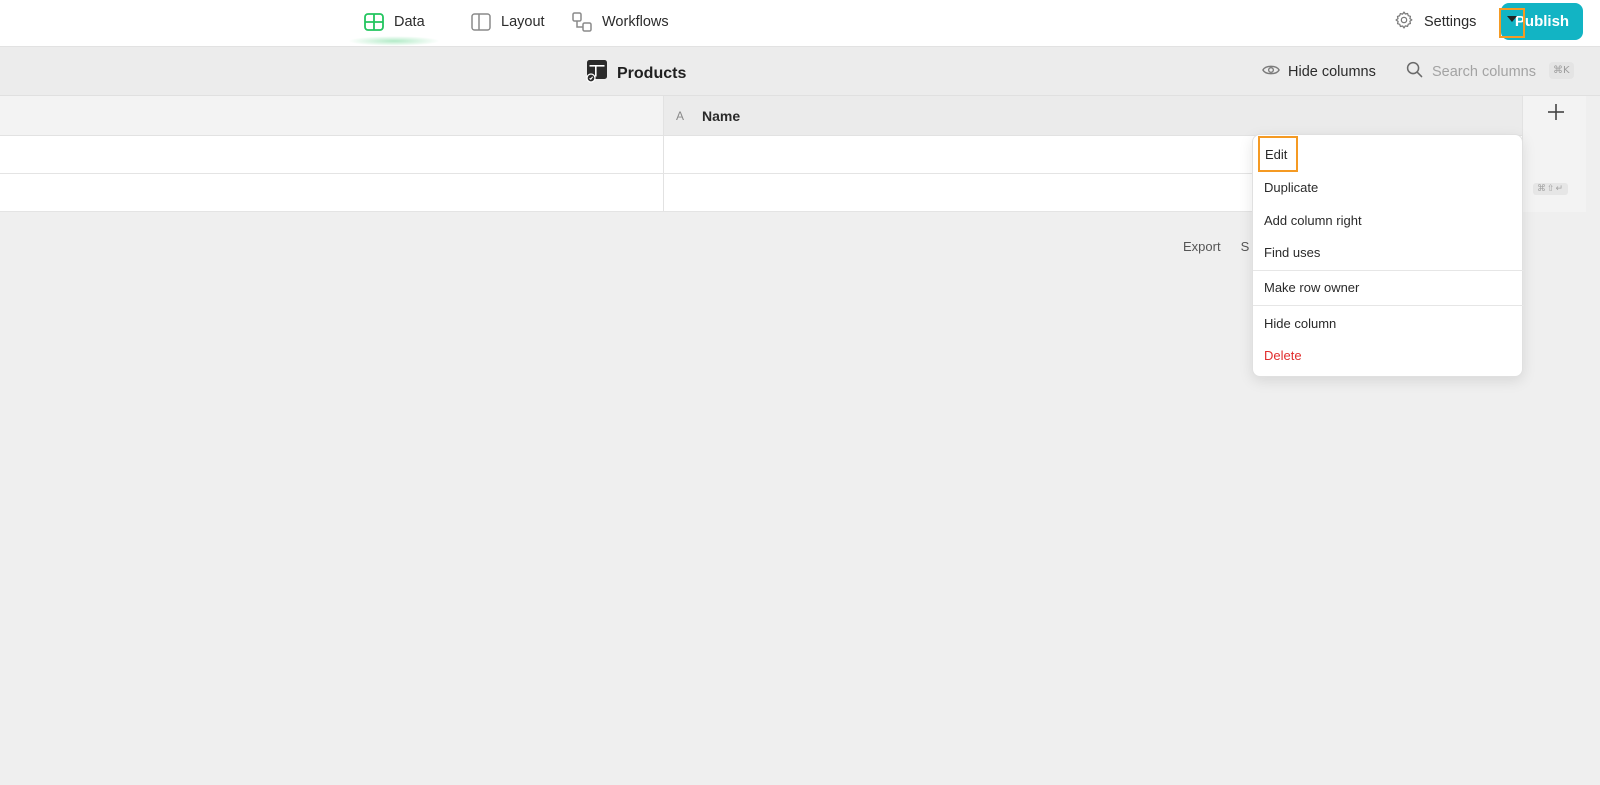  I want to click on search-shortcut: ⌘K, so click(1561, 70).